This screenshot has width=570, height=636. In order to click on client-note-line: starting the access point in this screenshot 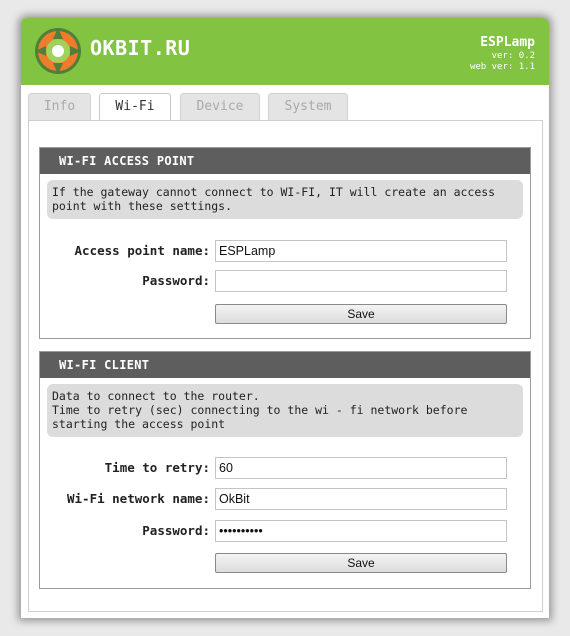, I will do `click(139, 424)`.